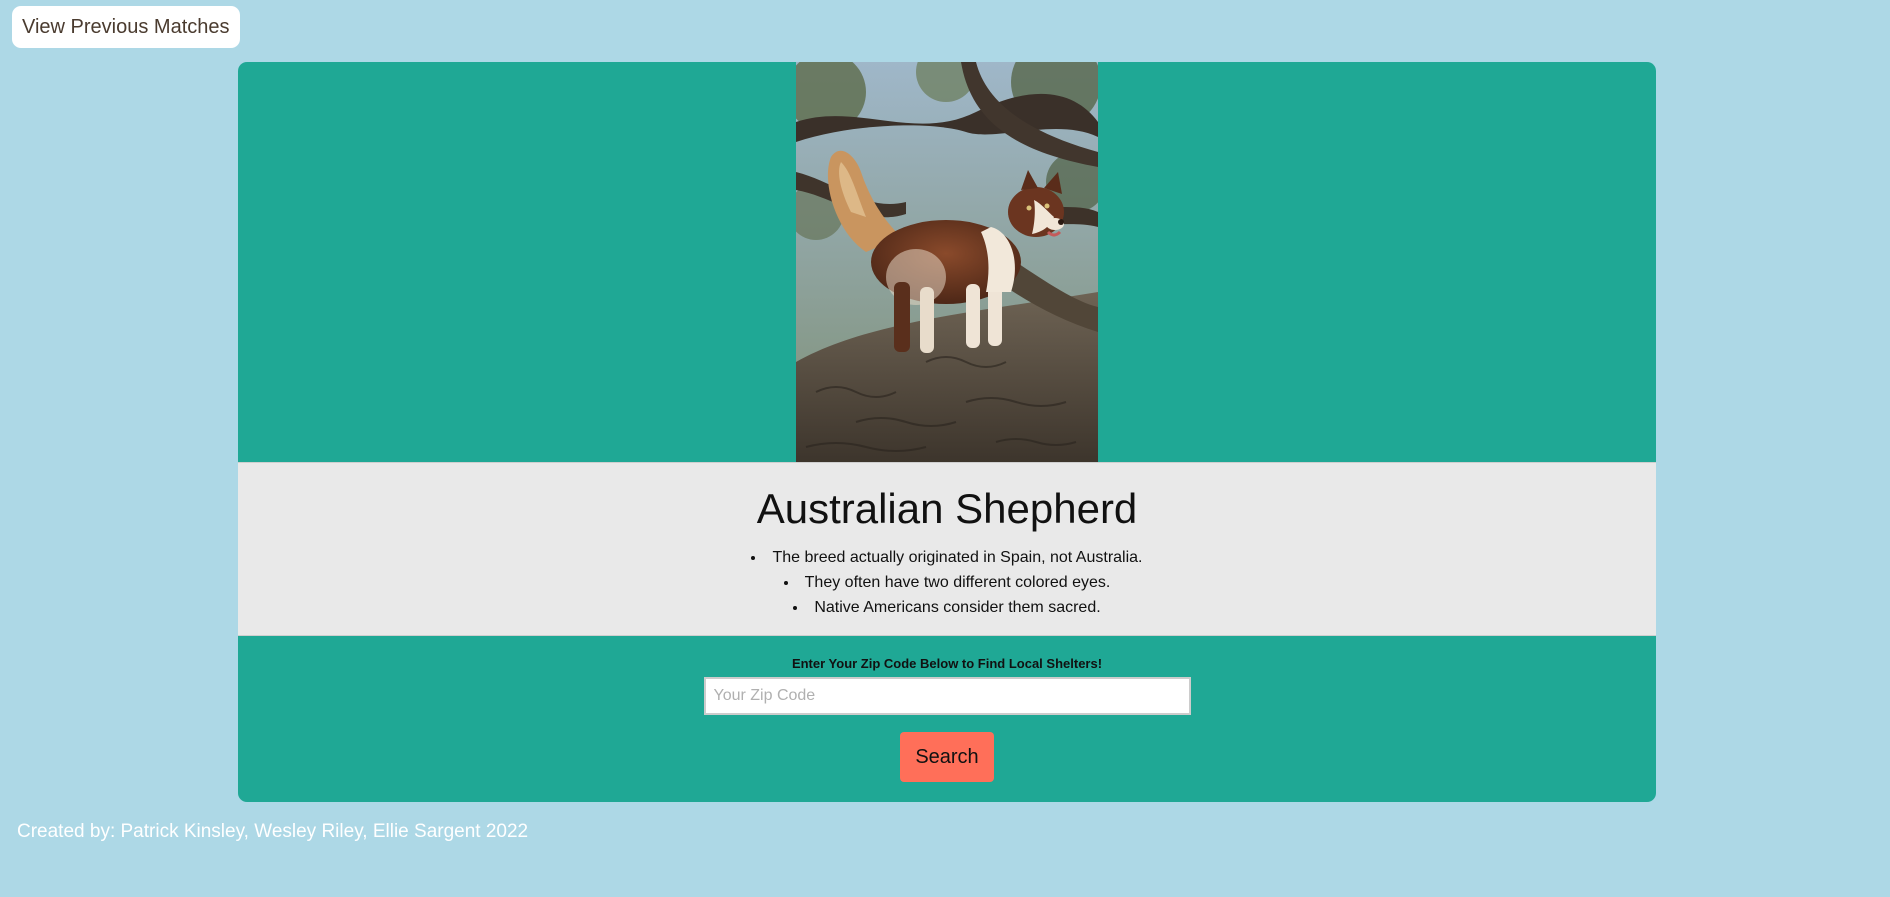 This screenshot has width=1890, height=897. Describe the element at coordinates (126, 27) in the screenshot. I see `view-previous-matches-button: View Previous Matches` at that location.